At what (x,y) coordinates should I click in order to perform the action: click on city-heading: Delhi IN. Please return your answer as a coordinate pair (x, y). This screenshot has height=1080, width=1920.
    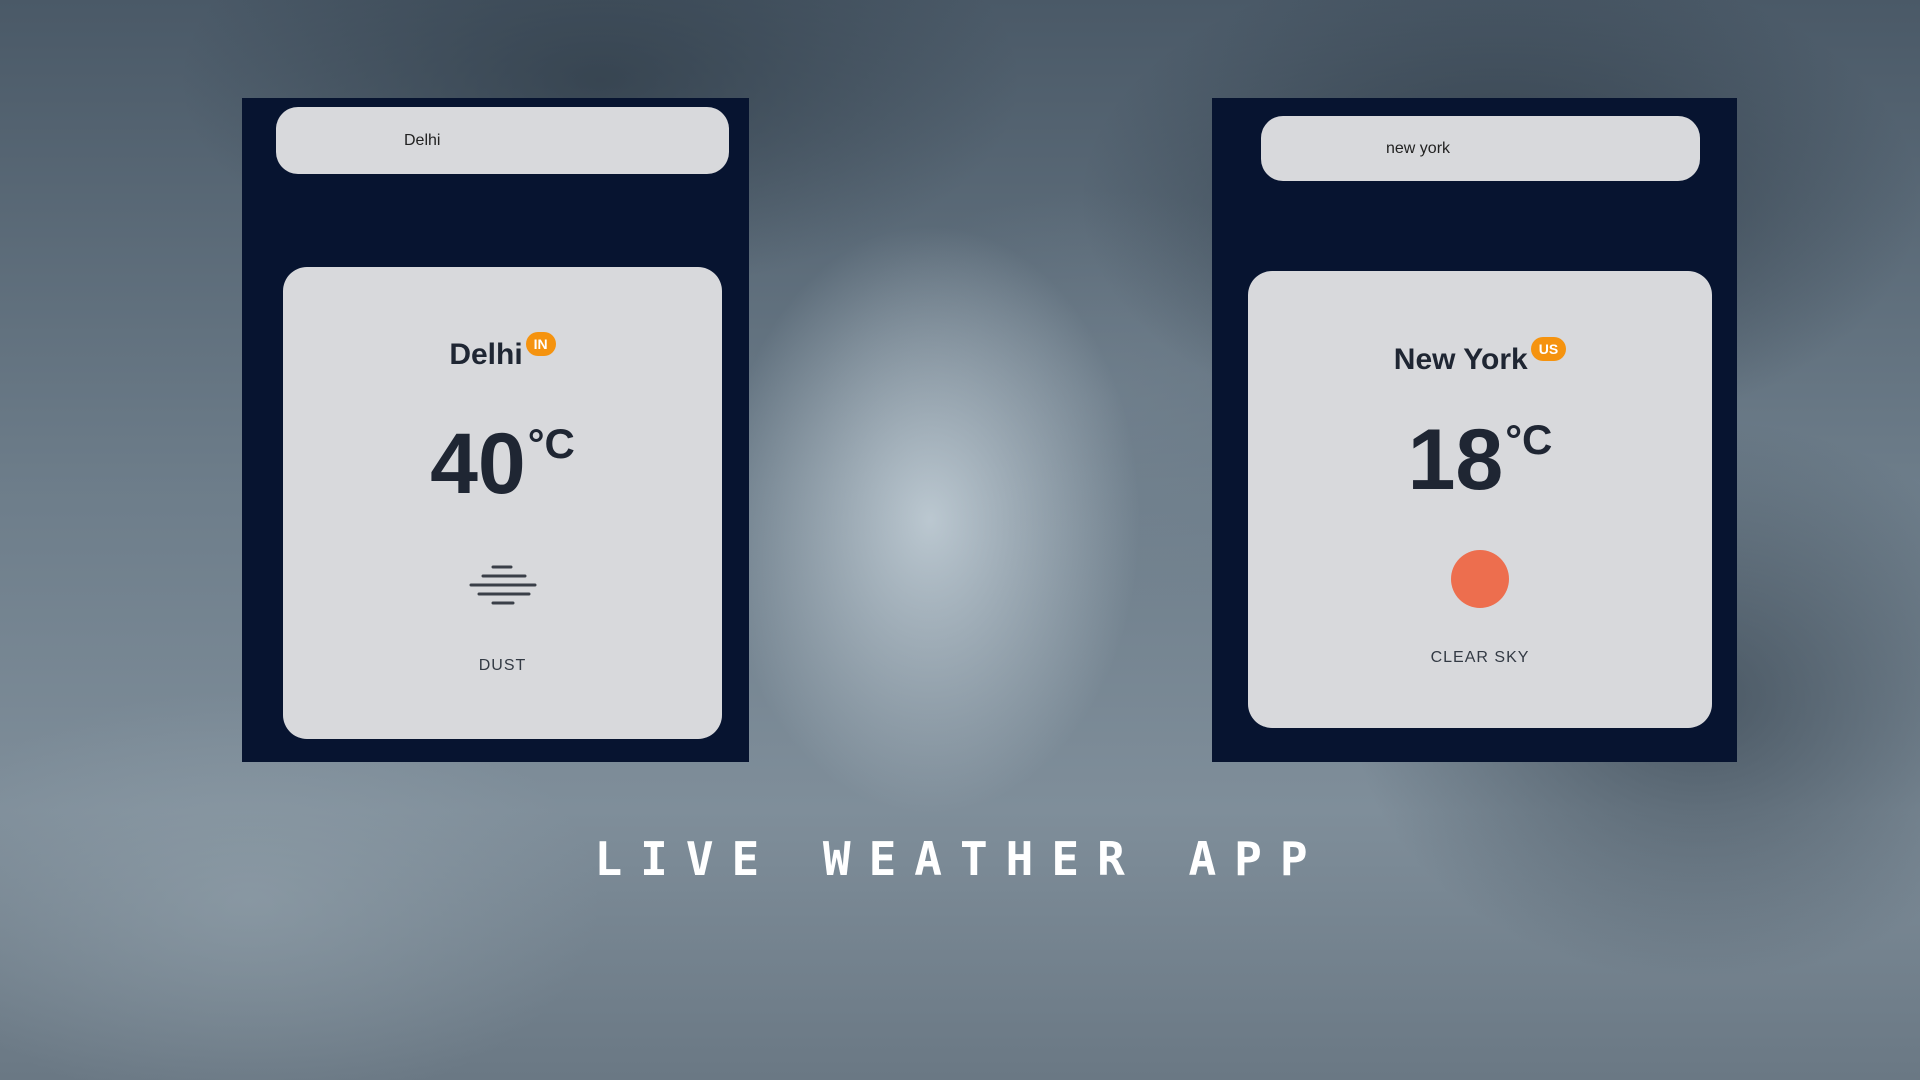
    Looking at the image, I should click on (502, 352).